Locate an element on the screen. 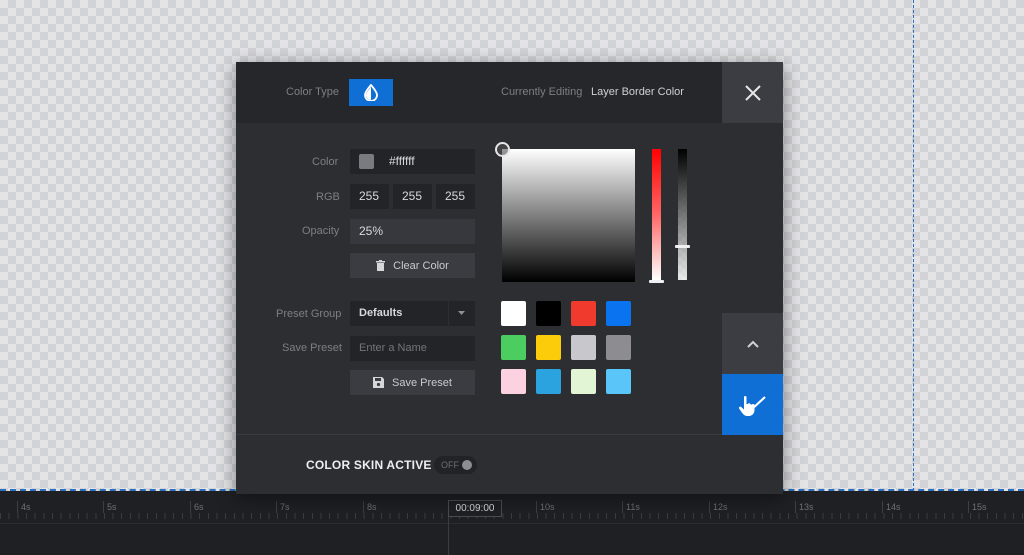 This screenshot has height=555, width=1024. tick-label: 8s is located at coordinates (370, 507).